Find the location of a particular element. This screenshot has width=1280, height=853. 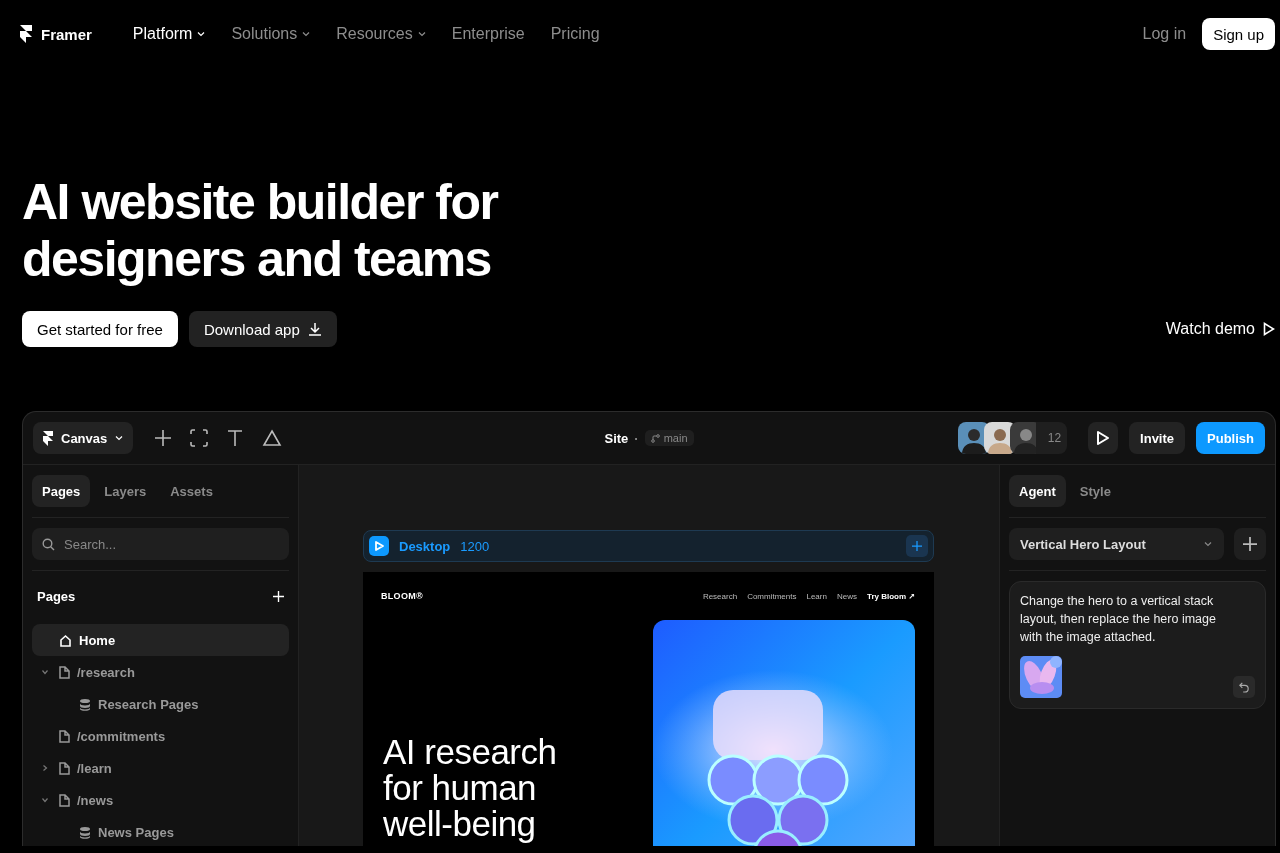

site-label: Site is located at coordinates (616, 438).